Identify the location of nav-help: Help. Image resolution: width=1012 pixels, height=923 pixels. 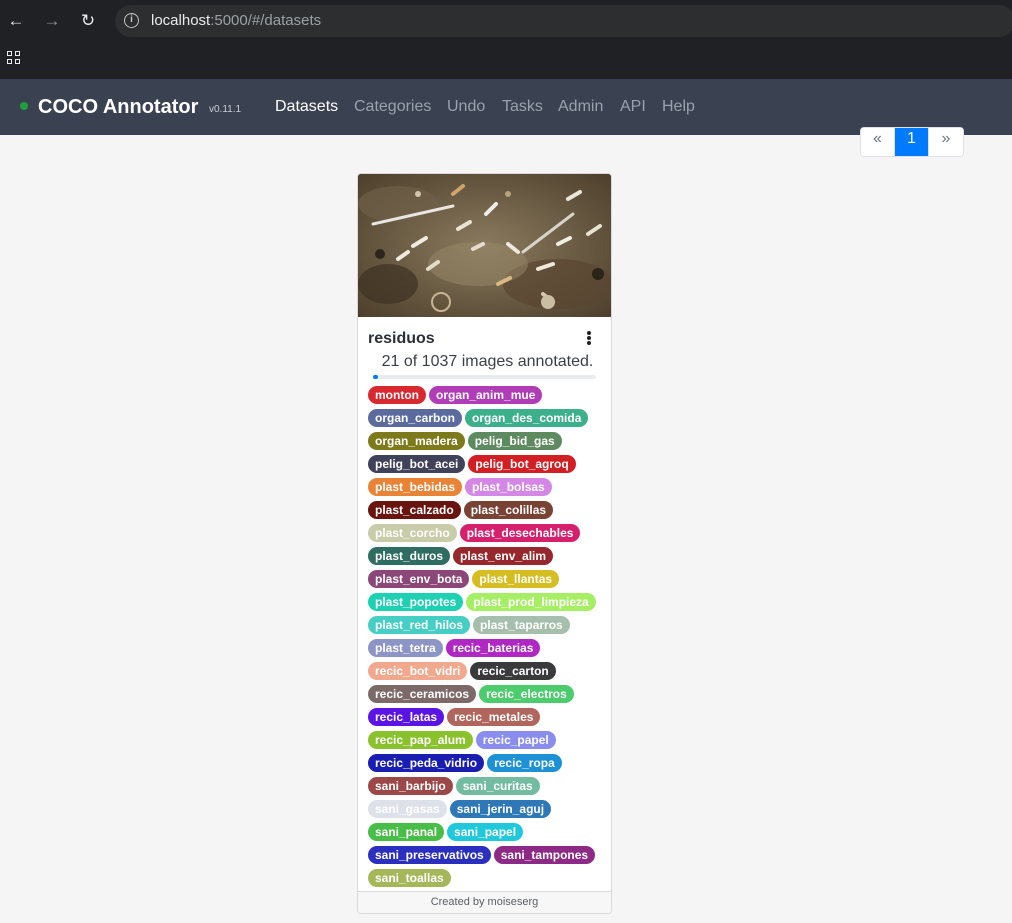
(678, 107).